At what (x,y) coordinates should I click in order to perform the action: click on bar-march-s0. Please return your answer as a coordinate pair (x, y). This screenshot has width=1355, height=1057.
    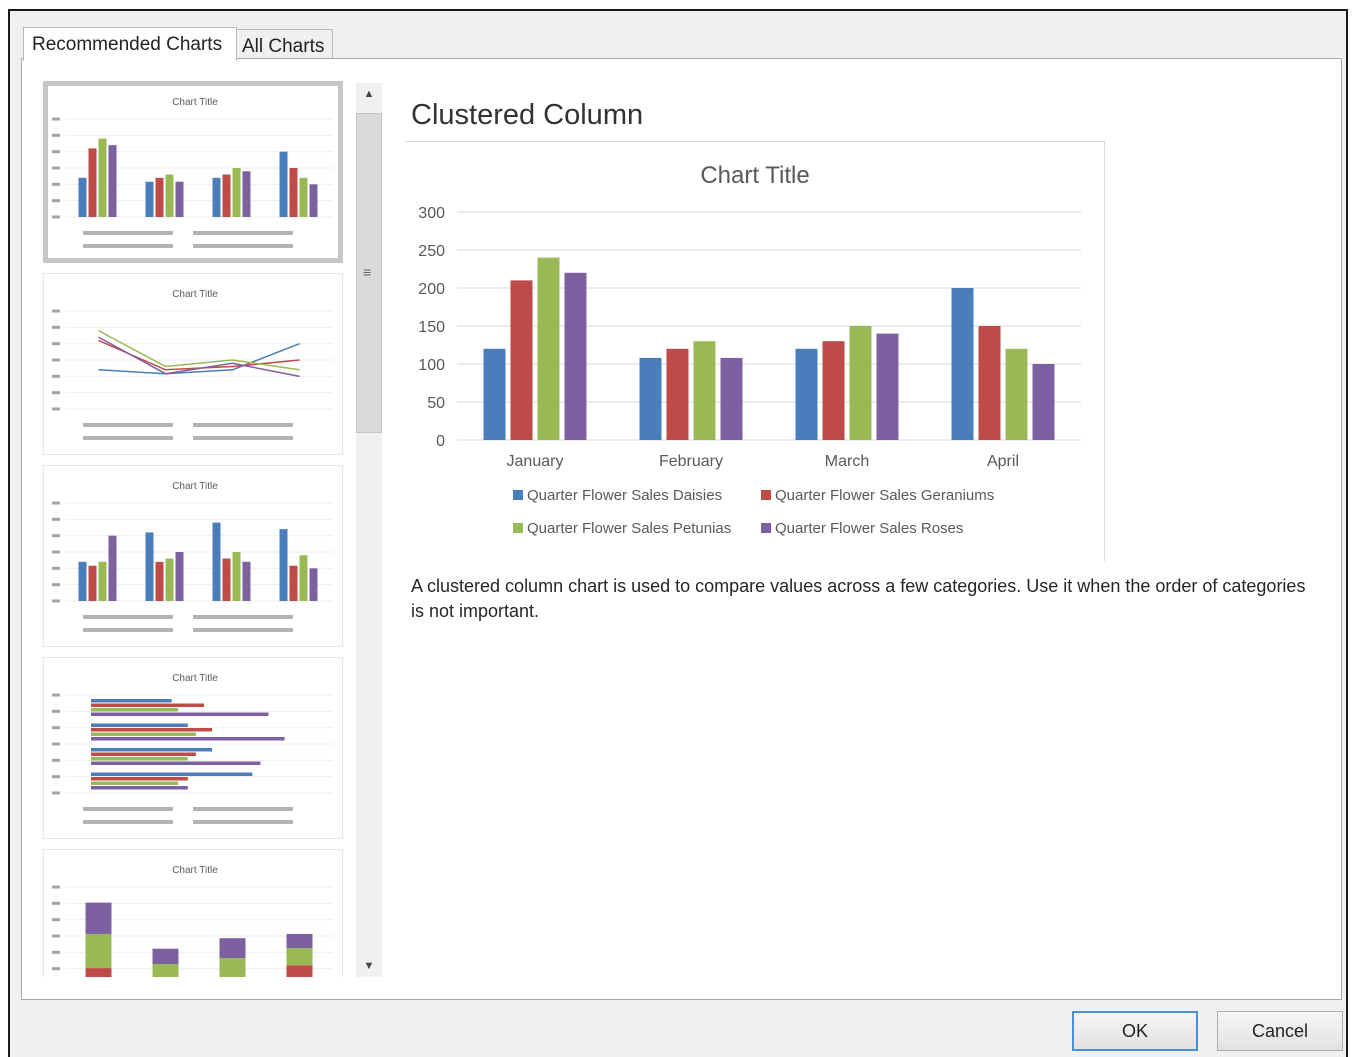
    Looking at the image, I should click on (806, 394).